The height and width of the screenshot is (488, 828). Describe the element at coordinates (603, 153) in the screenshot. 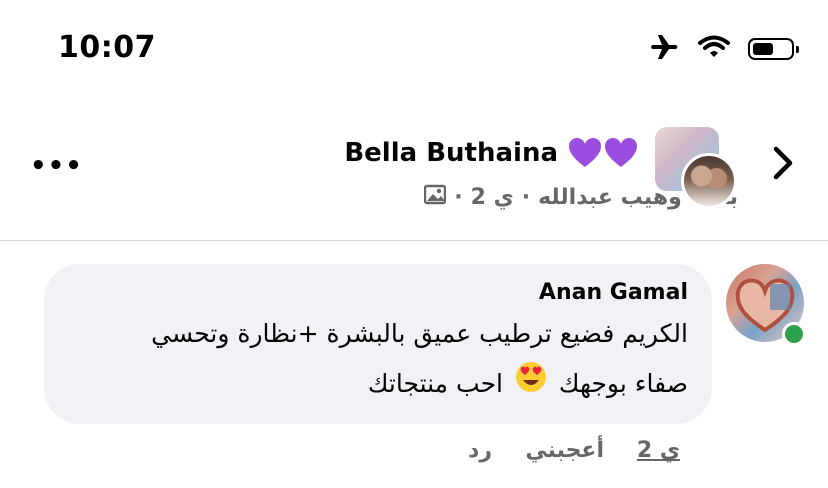

I see `purple-heart-icon` at that location.